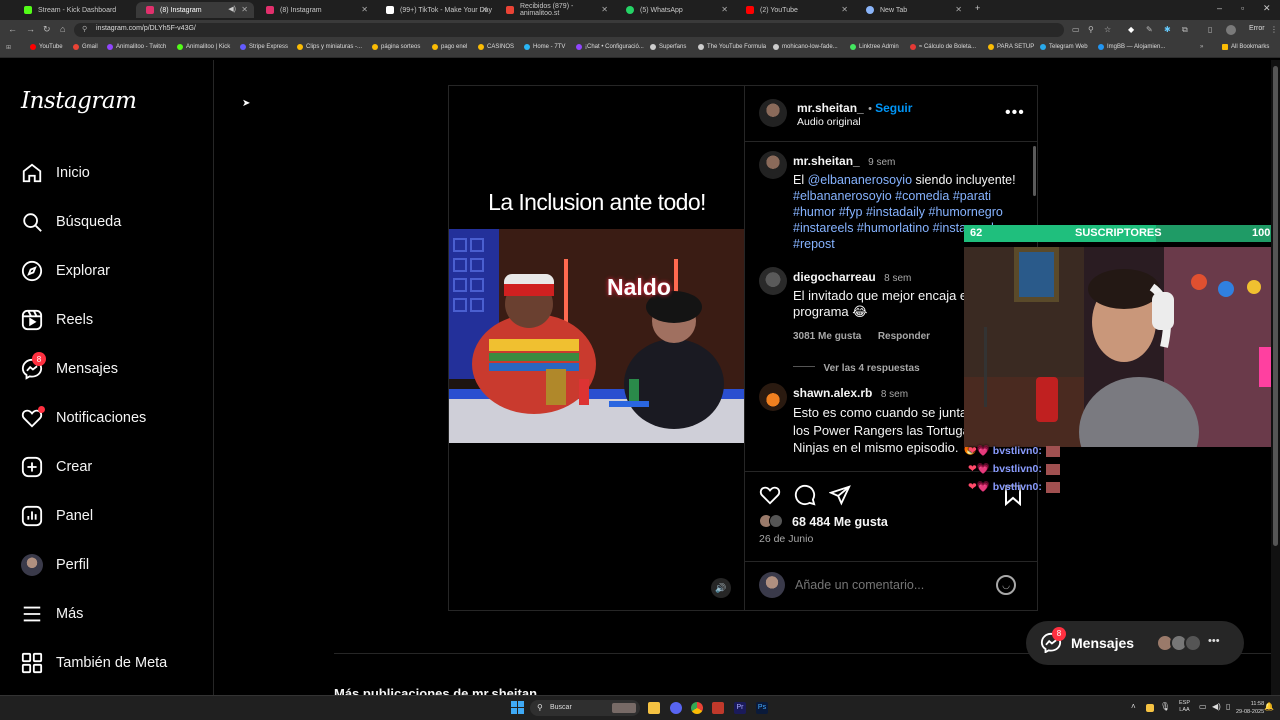 The width and height of the screenshot is (1280, 720). Describe the element at coordinates (232, 9) in the screenshot. I see `speaker-icon: ◀)` at that location.